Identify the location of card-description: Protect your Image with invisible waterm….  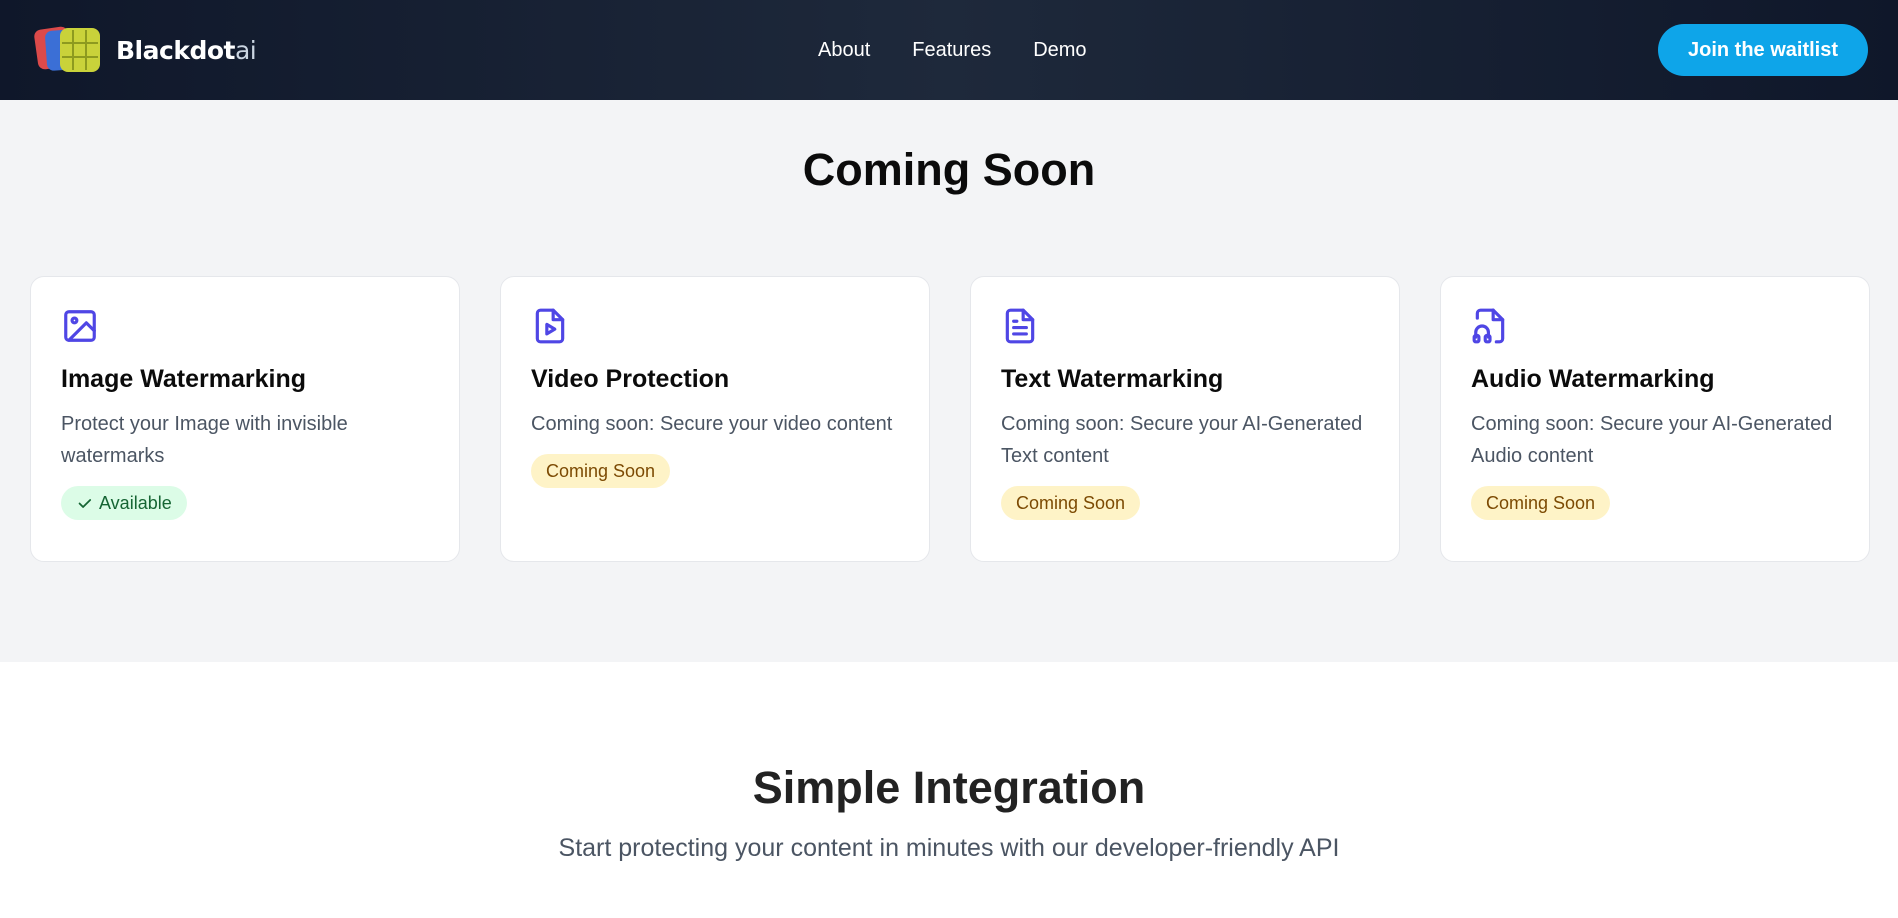
(204, 440).